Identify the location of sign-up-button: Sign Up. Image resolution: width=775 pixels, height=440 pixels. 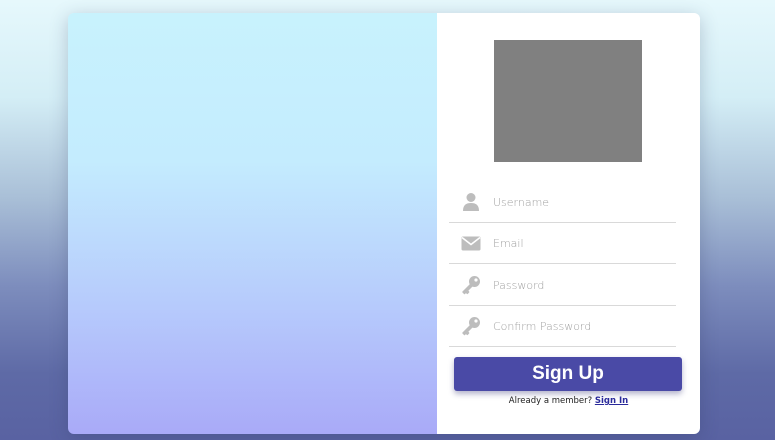
(568, 374).